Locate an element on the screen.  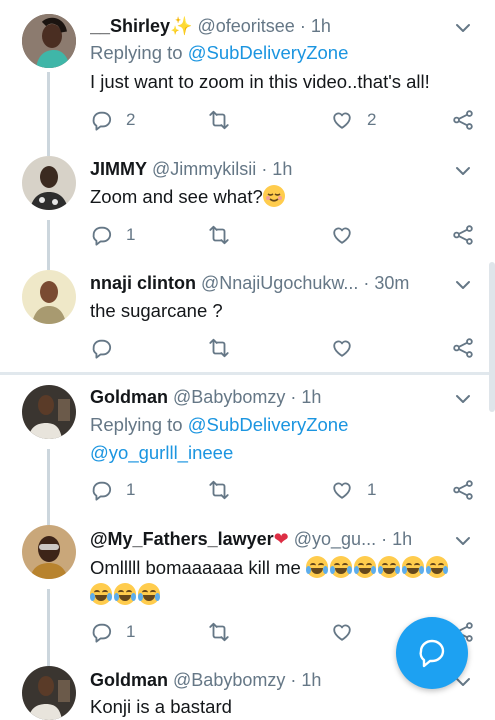
replying-to-label: Replying to is located at coordinates (139, 424).